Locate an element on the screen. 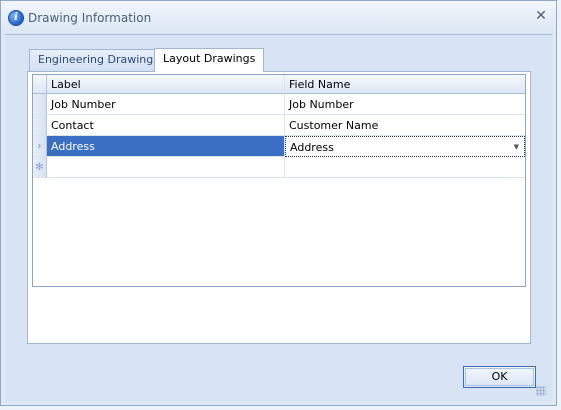  field-name-value: Address is located at coordinates (312, 147).